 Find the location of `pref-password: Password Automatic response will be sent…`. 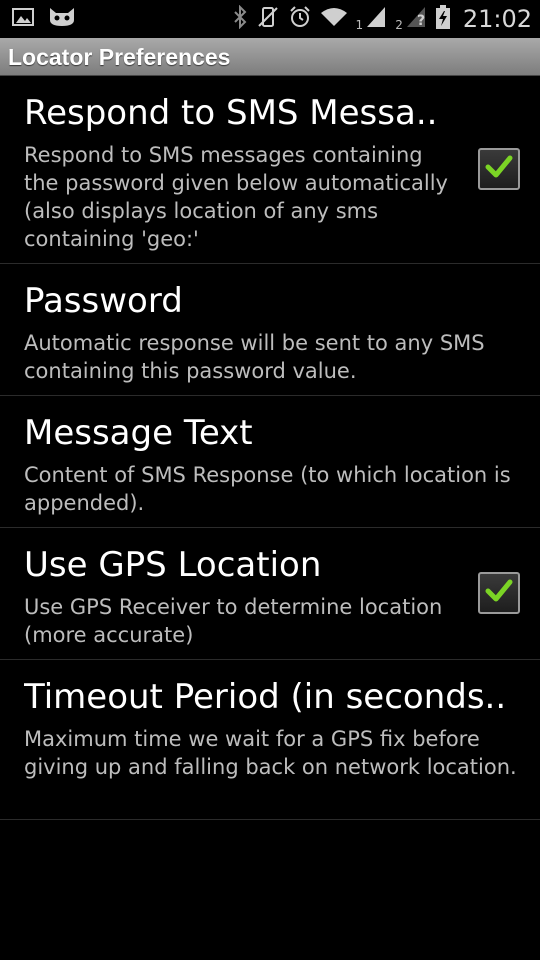

pref-password: Password Automatic response will be sent… is located at coordinates (270, 330).